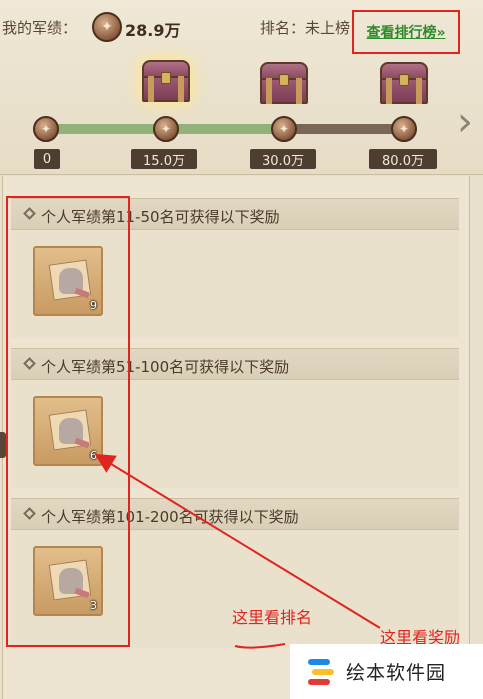  What do you see at coordinates (164, 159) in the screenshot?
I see `milestone-label: 15.0万` at bounding box center [164, 159].